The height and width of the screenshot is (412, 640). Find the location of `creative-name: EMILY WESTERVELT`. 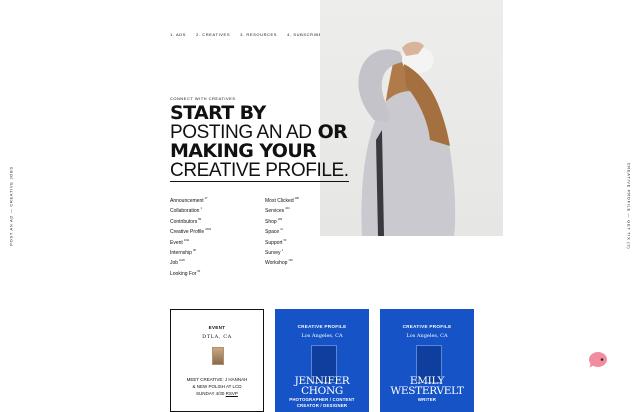

creative-name: EMILY WESTERVELT is located at coordinates (427, 386).